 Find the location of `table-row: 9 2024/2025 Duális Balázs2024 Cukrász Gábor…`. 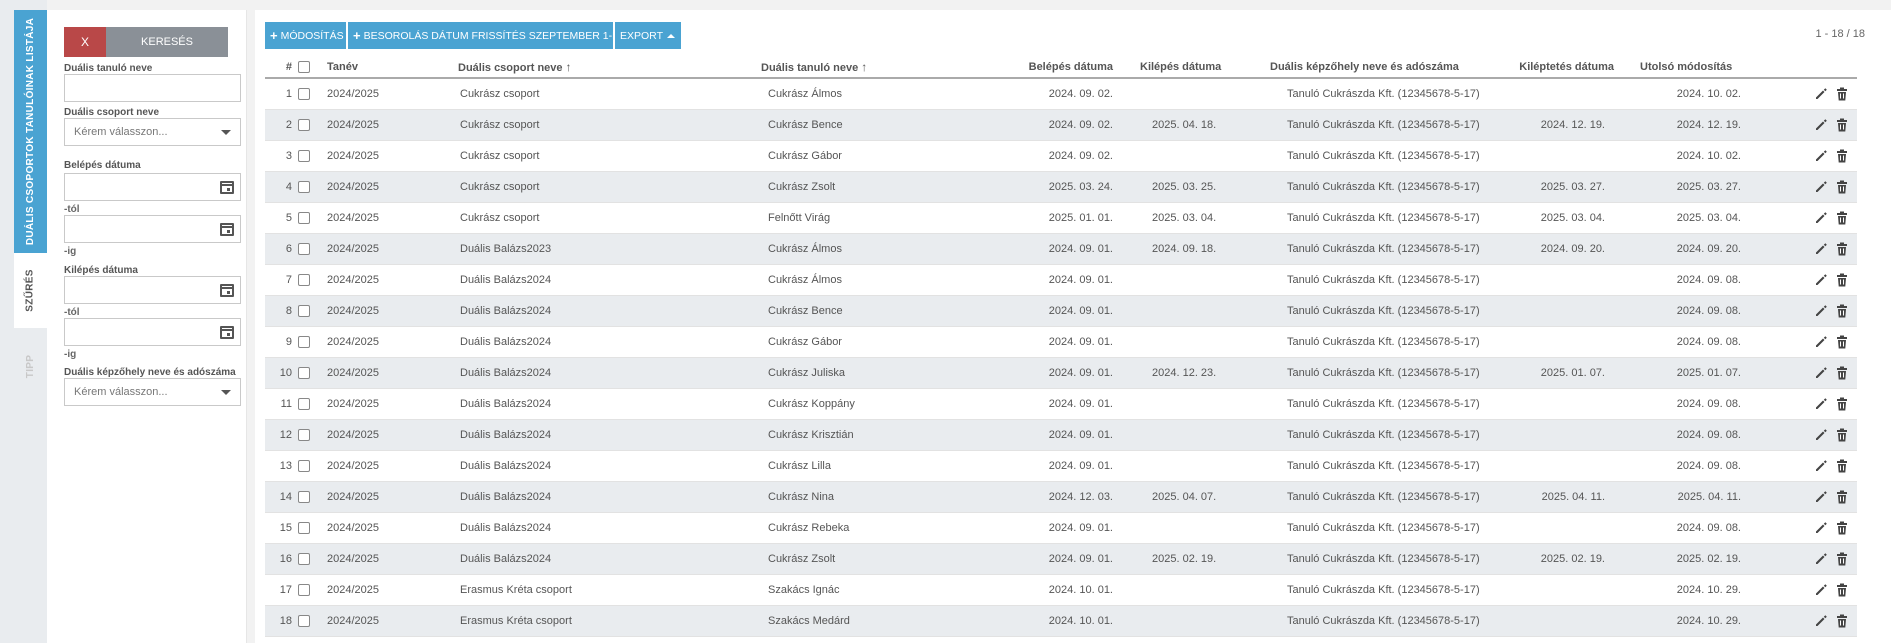

table-row: 9 2024/2025 Duális Balázs2024 Cukrász Gábor… is located at coordinates (1061, 342).